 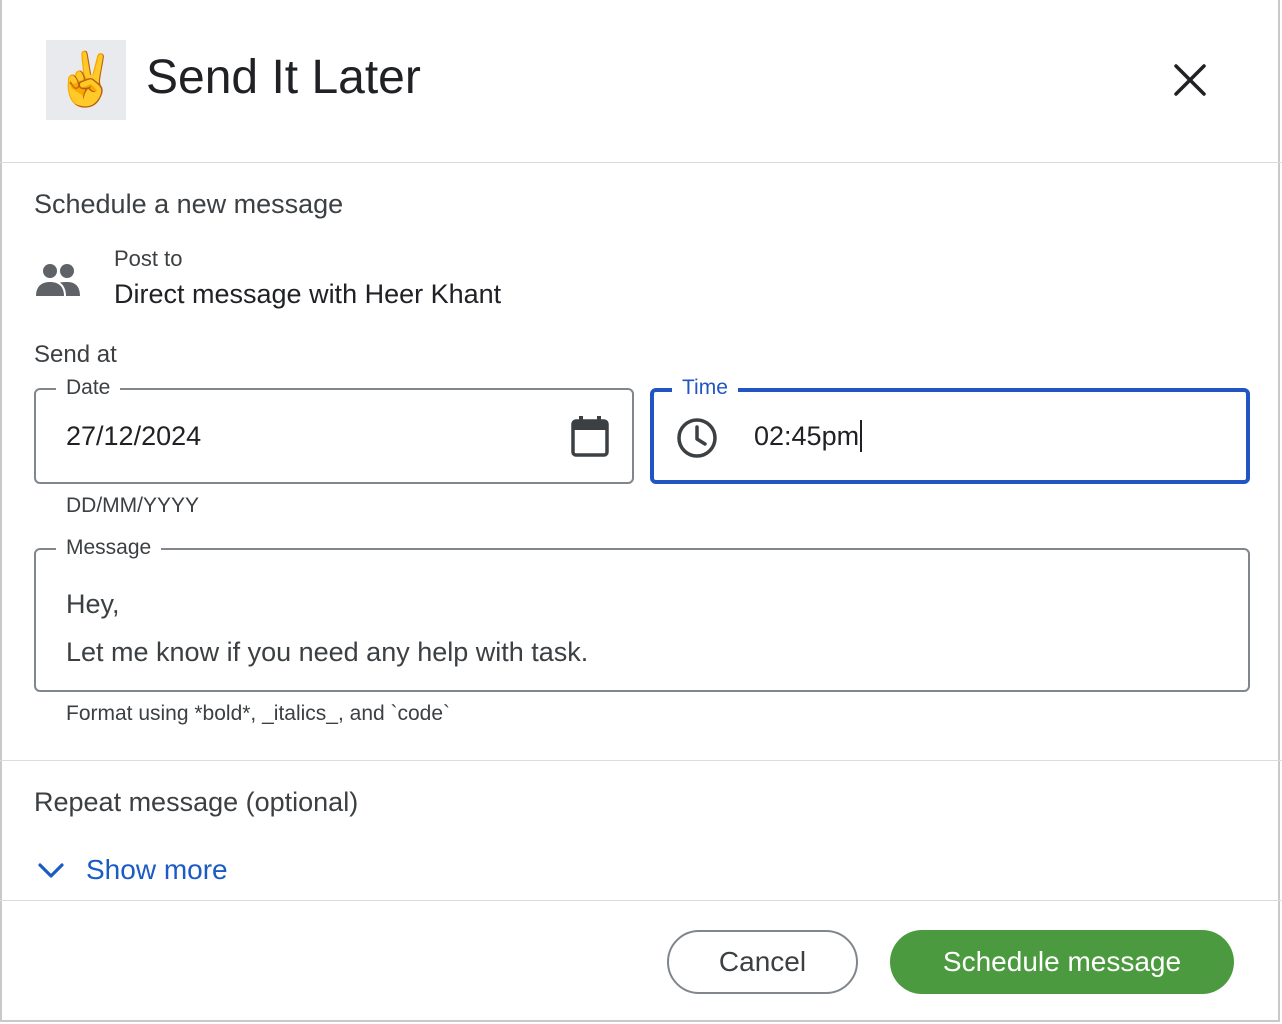 I want to click on app-logo: ✌️, so click(x=86, y=80).